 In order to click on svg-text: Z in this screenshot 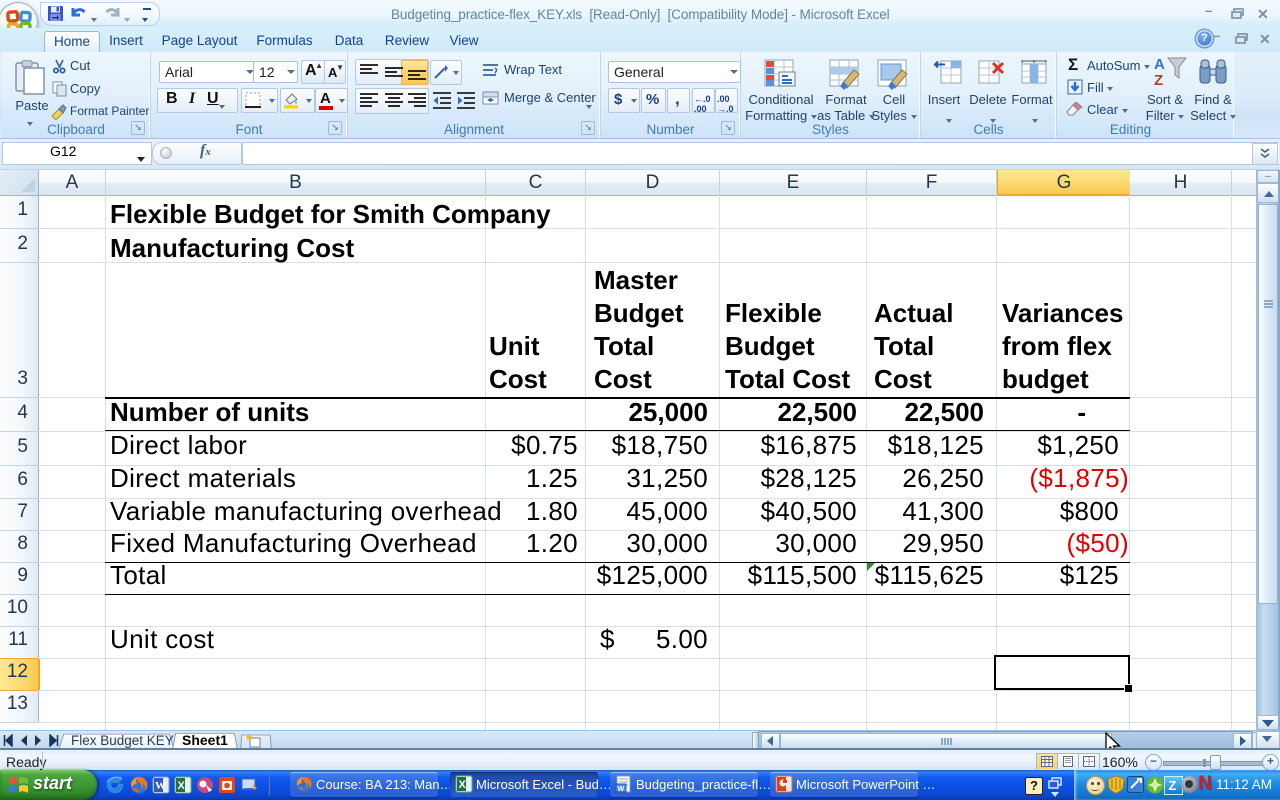, I will do `click(1158, 80)`.